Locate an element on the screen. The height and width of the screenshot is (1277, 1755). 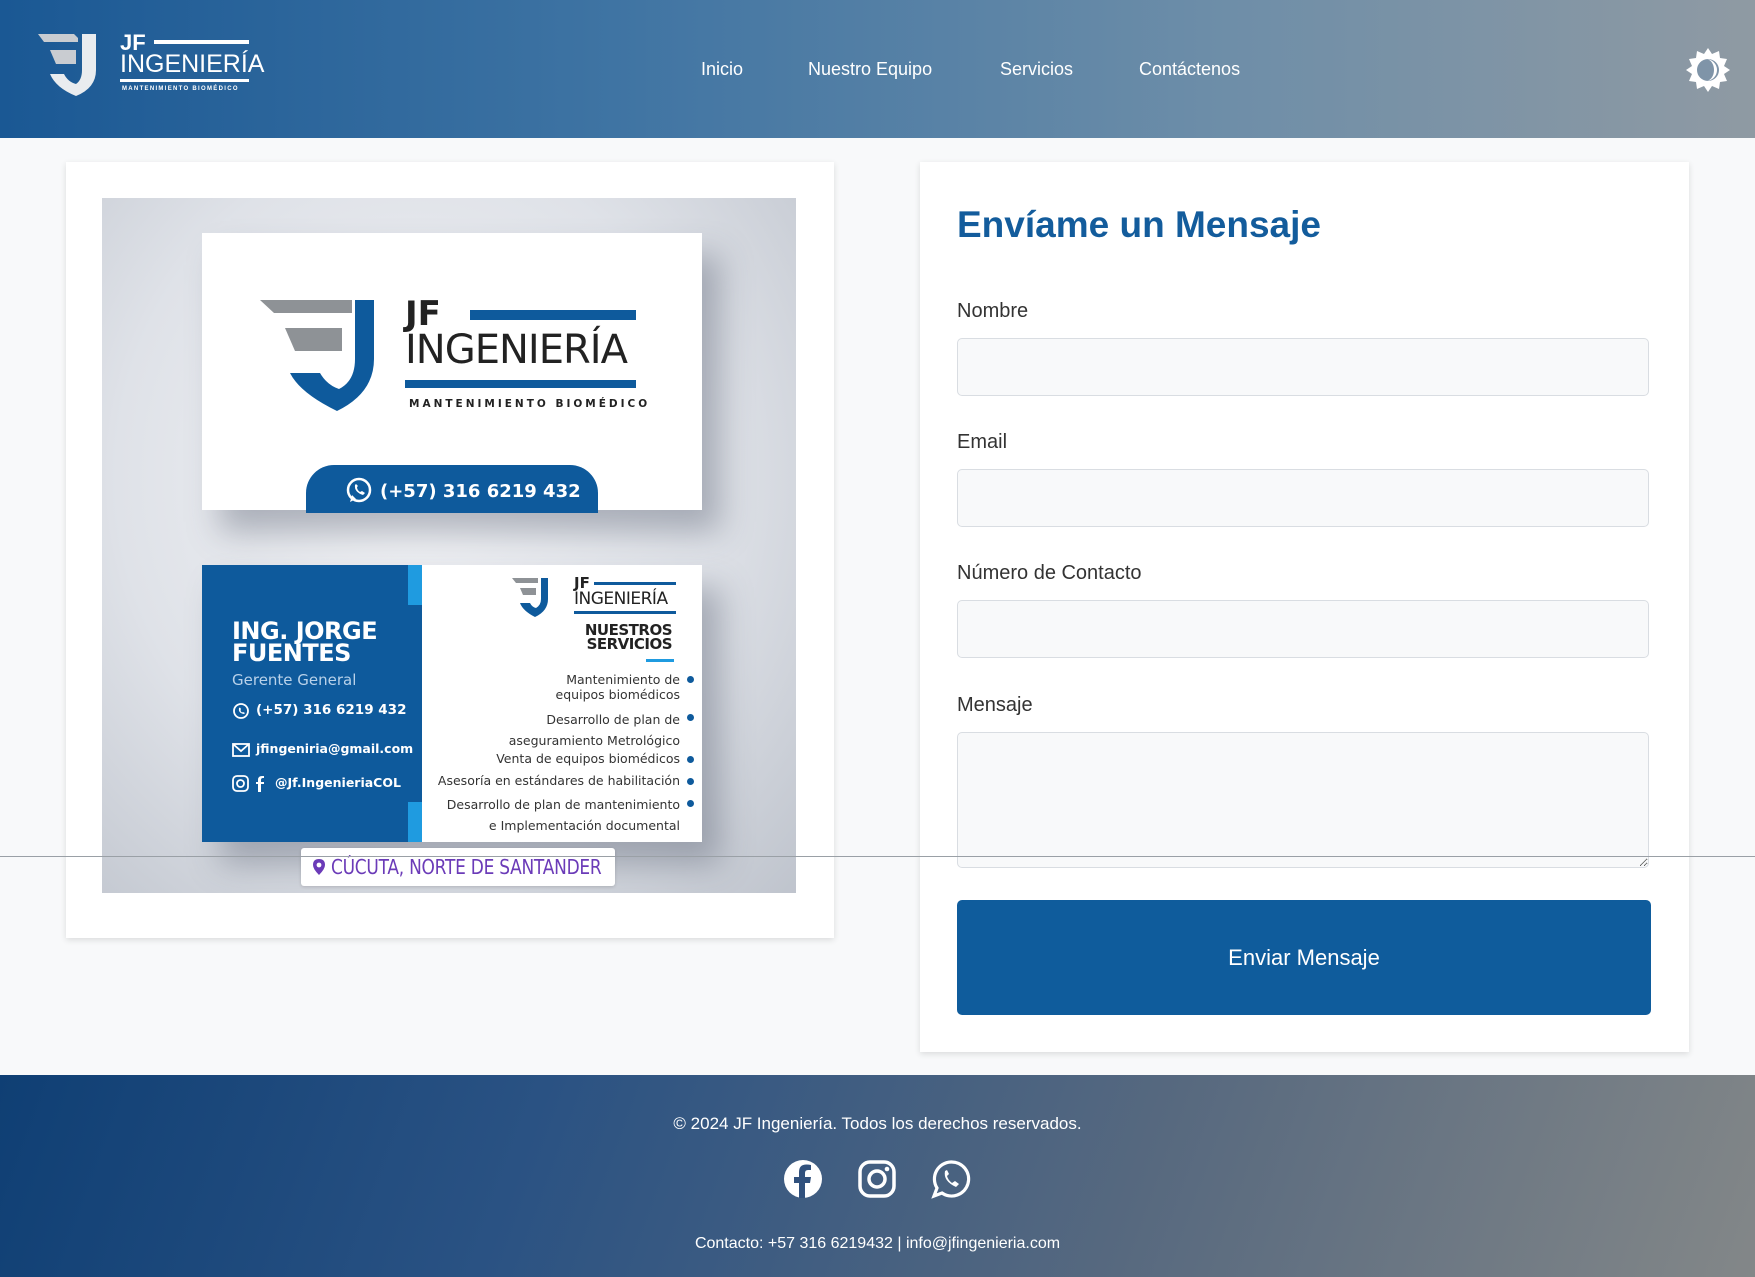
instagram-facebook-icon is located at coordinates (248, 783).